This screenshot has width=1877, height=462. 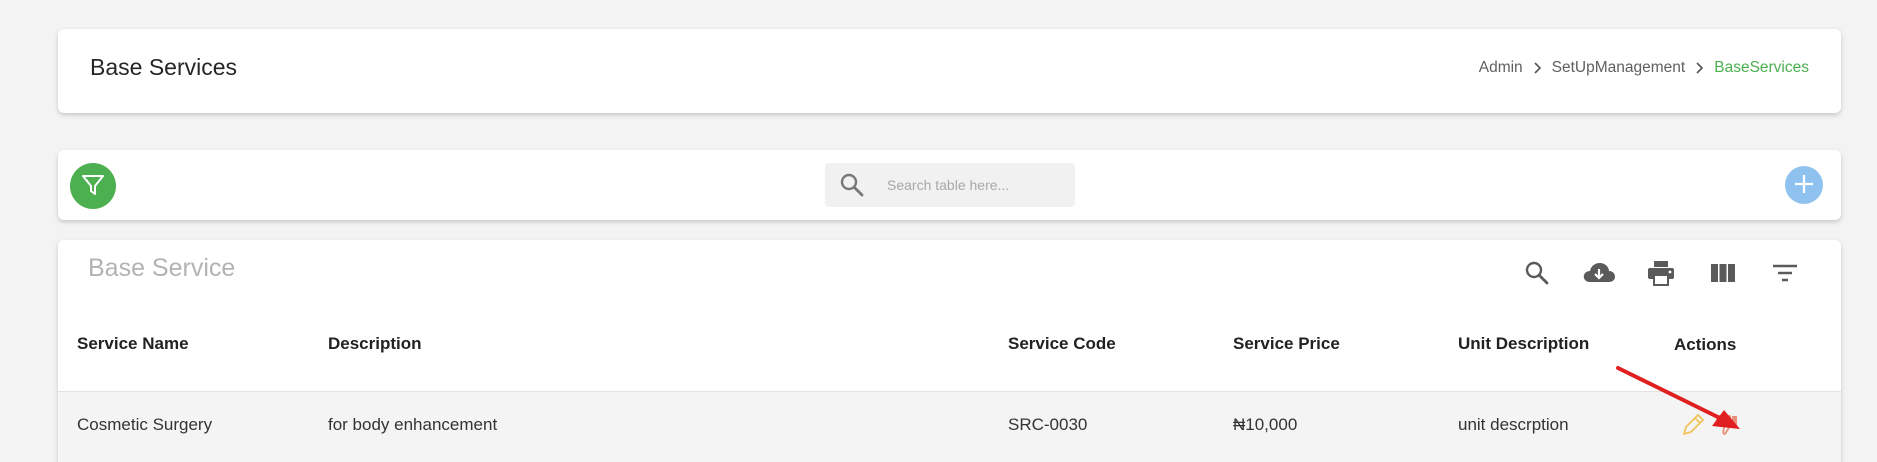 I want to click on table-tools, so click(x=1661, y=274).